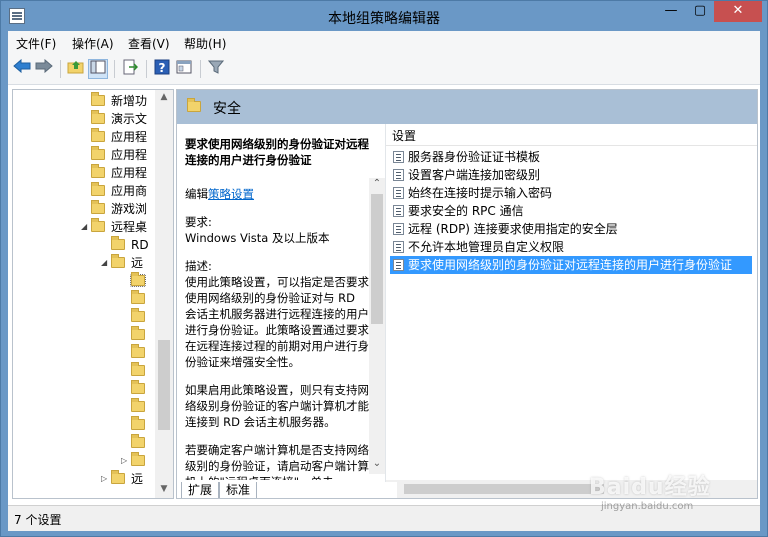 The width and height of the screenshot is (768, 537). Describe the element at coordinates (571, 211) in the screenshot. I see `list-item: 要求安全的 RPC 通信` at that location.